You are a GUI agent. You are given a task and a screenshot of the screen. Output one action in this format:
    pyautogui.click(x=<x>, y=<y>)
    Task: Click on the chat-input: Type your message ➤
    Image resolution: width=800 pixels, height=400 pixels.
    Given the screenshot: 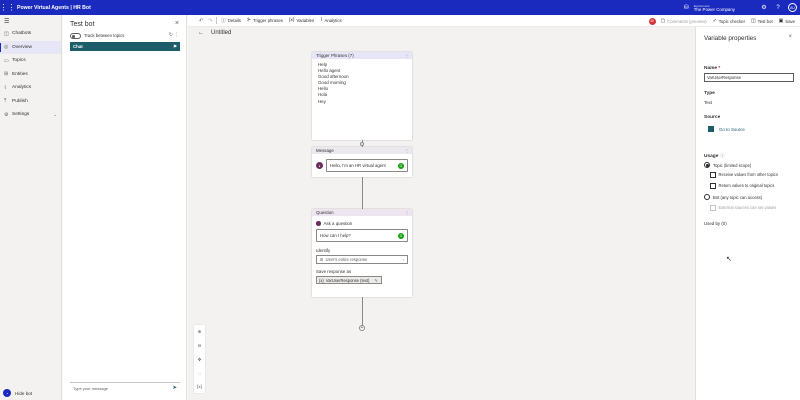 What is the action you would take?
    pyautogui.click(x=125, y=387)
    